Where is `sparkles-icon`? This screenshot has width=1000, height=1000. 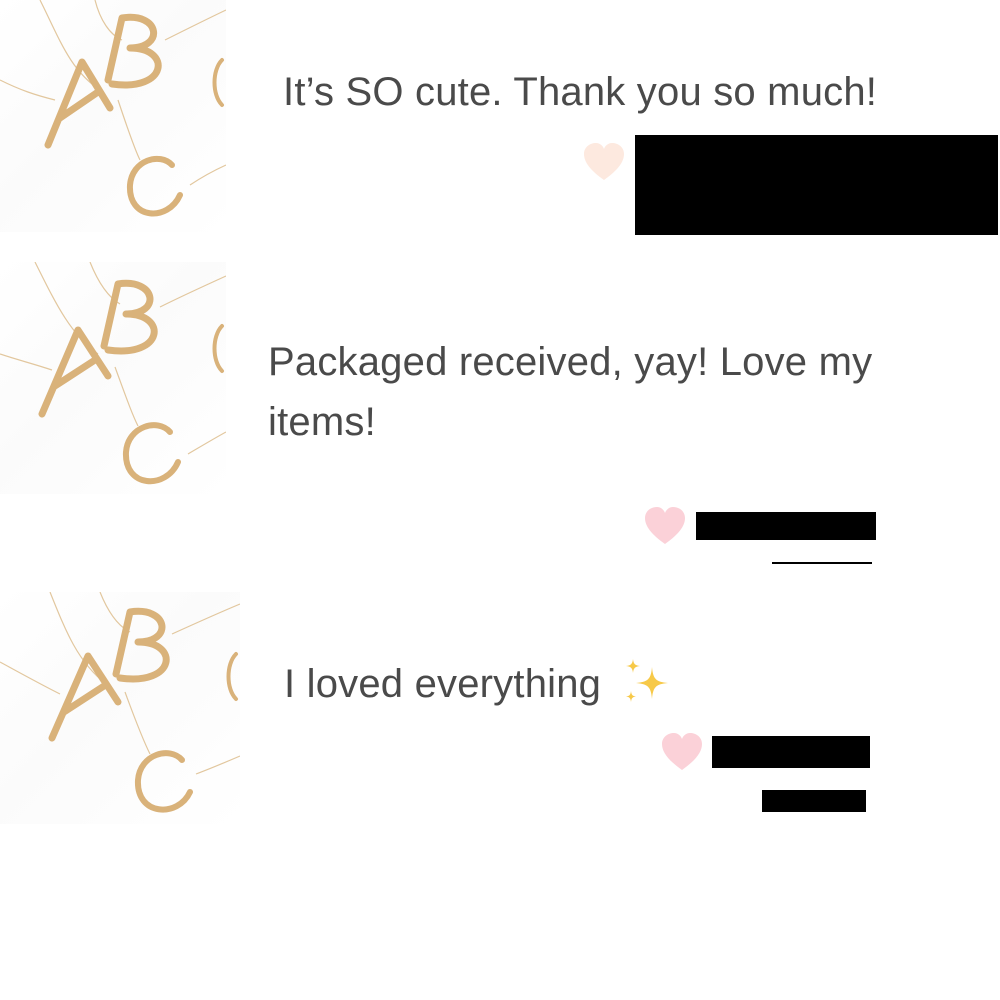
sparkles-icon is located at coordinates (647, 681).